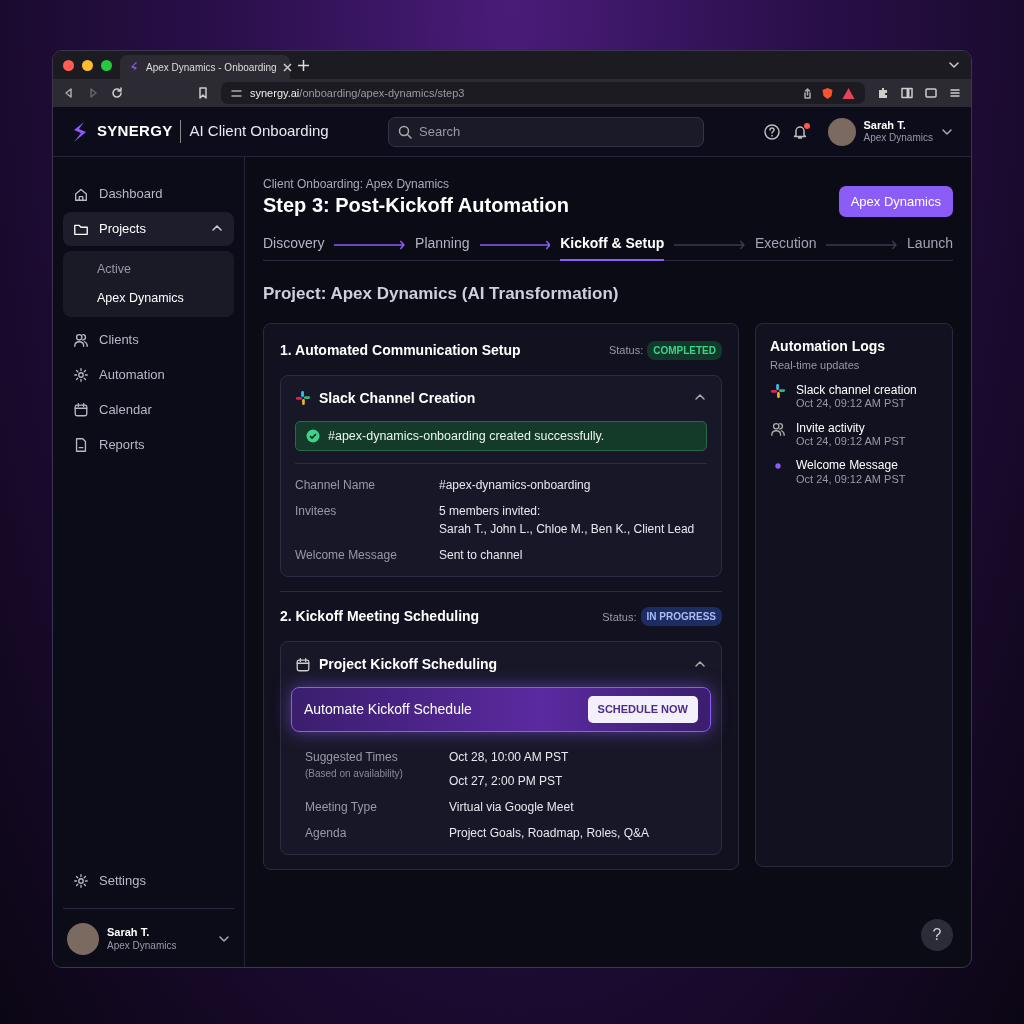  Describe the element at coordinates (481, 556) in the screenshot. I see `detail-value: Sent to channel` at that location.